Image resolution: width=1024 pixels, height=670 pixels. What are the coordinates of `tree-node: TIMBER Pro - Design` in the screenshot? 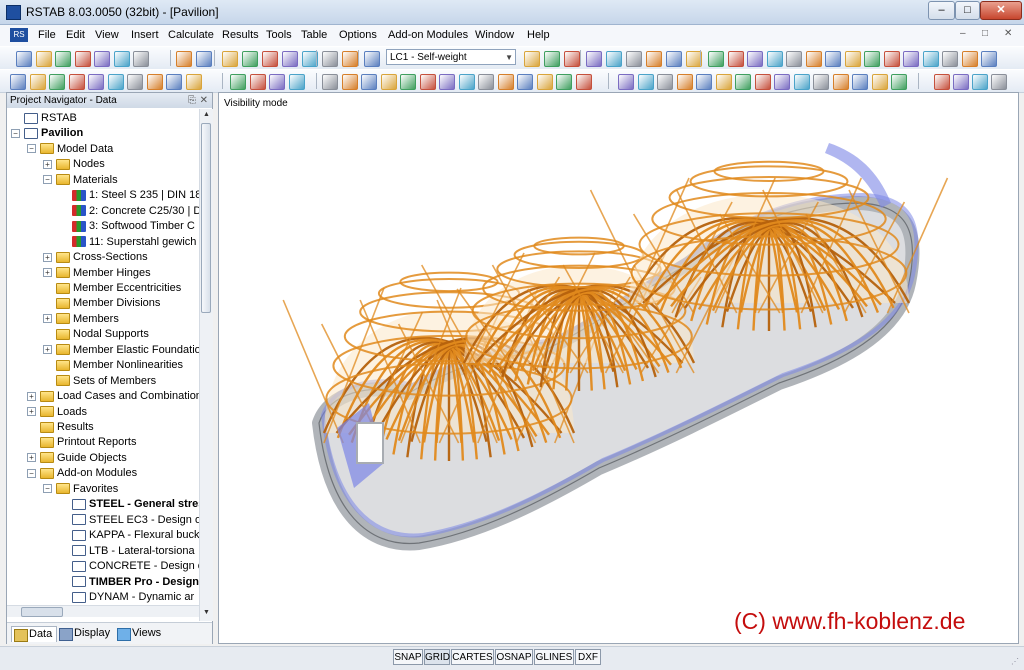 It's located at (129, 582).